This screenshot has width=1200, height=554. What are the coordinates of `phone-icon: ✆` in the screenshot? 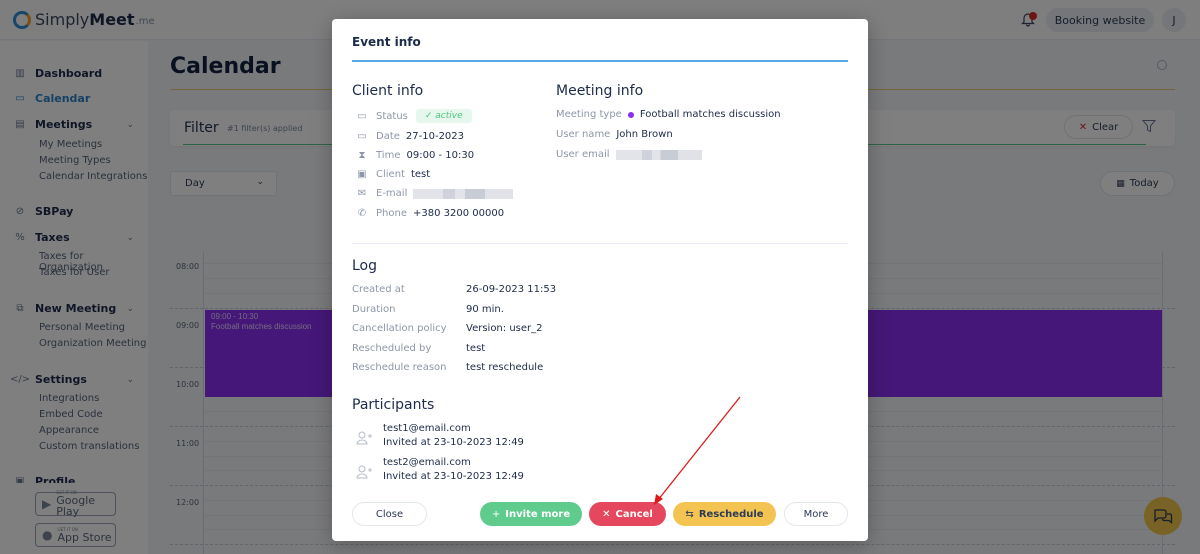 It's located at (362, 213).